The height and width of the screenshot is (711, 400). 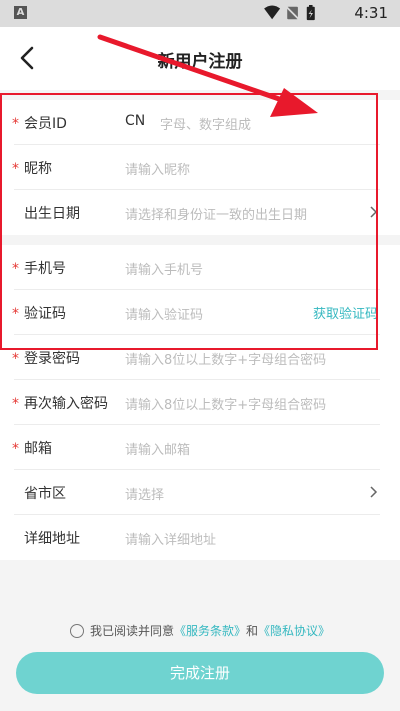 What do you see at coordinates (200, 673) in the screenshot?
I see `submit-button: 完成注册` at bounding box center [200, 673].